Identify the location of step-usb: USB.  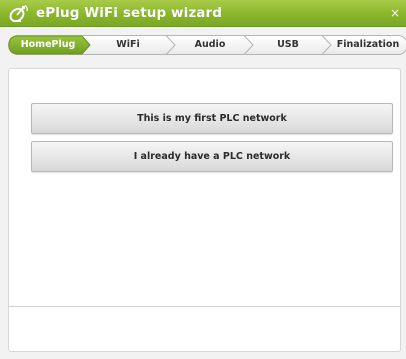
(288, 44).